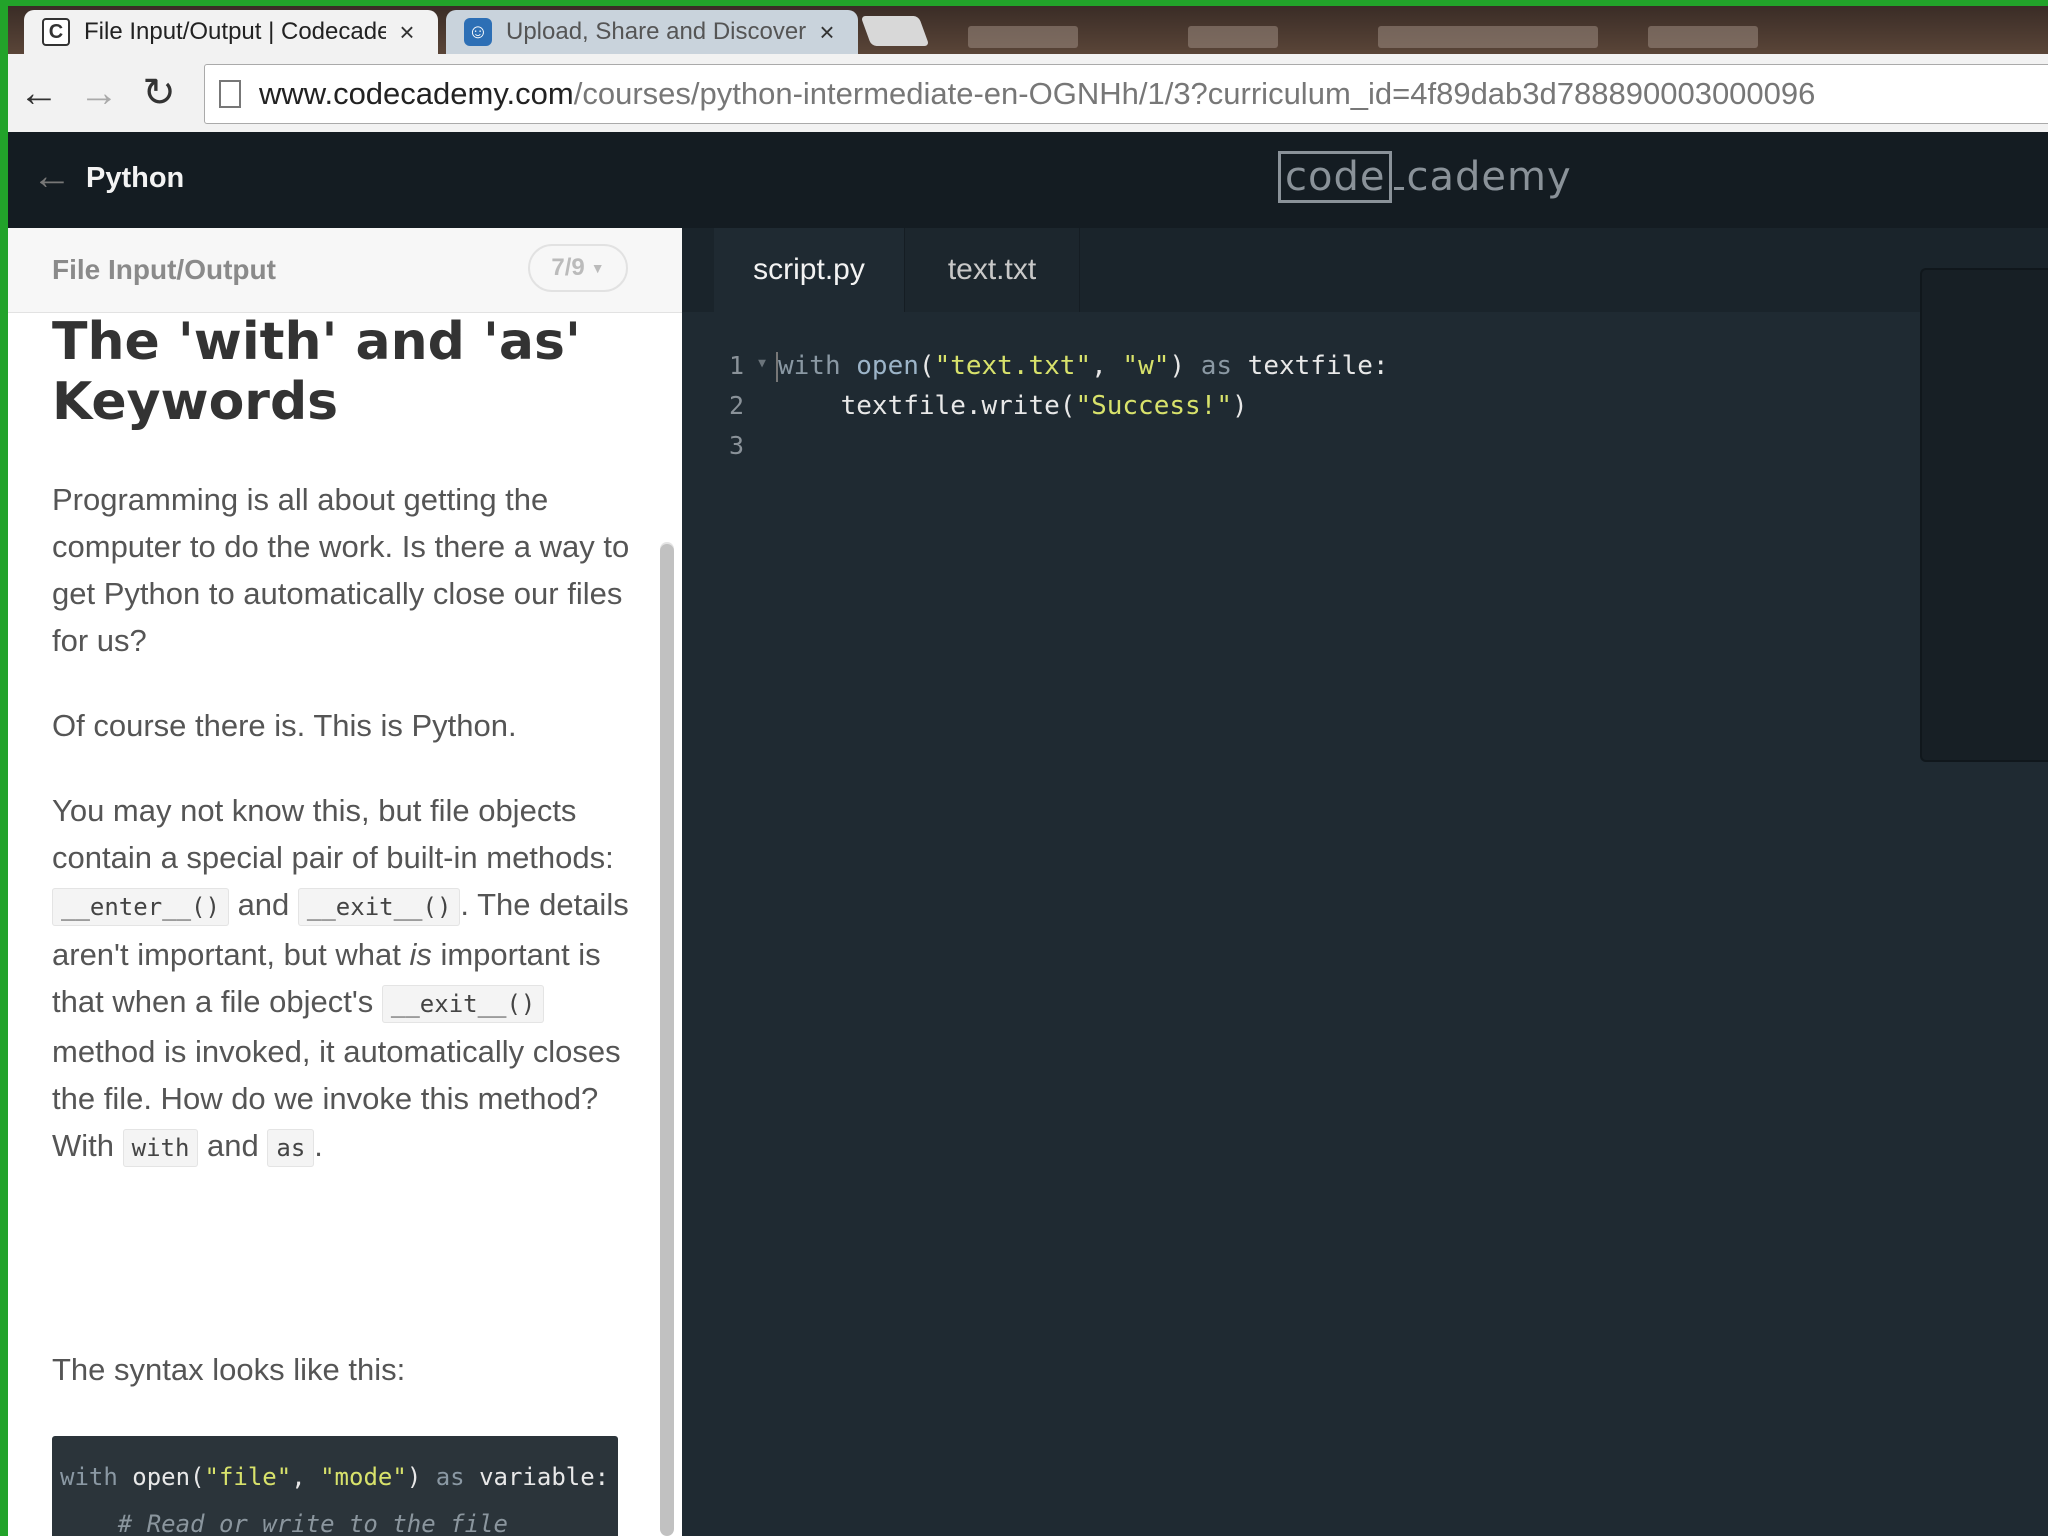 This screenshot has width=2048, height=1536. I want to click on forward-arrow-icon: →, so click(99, 93).